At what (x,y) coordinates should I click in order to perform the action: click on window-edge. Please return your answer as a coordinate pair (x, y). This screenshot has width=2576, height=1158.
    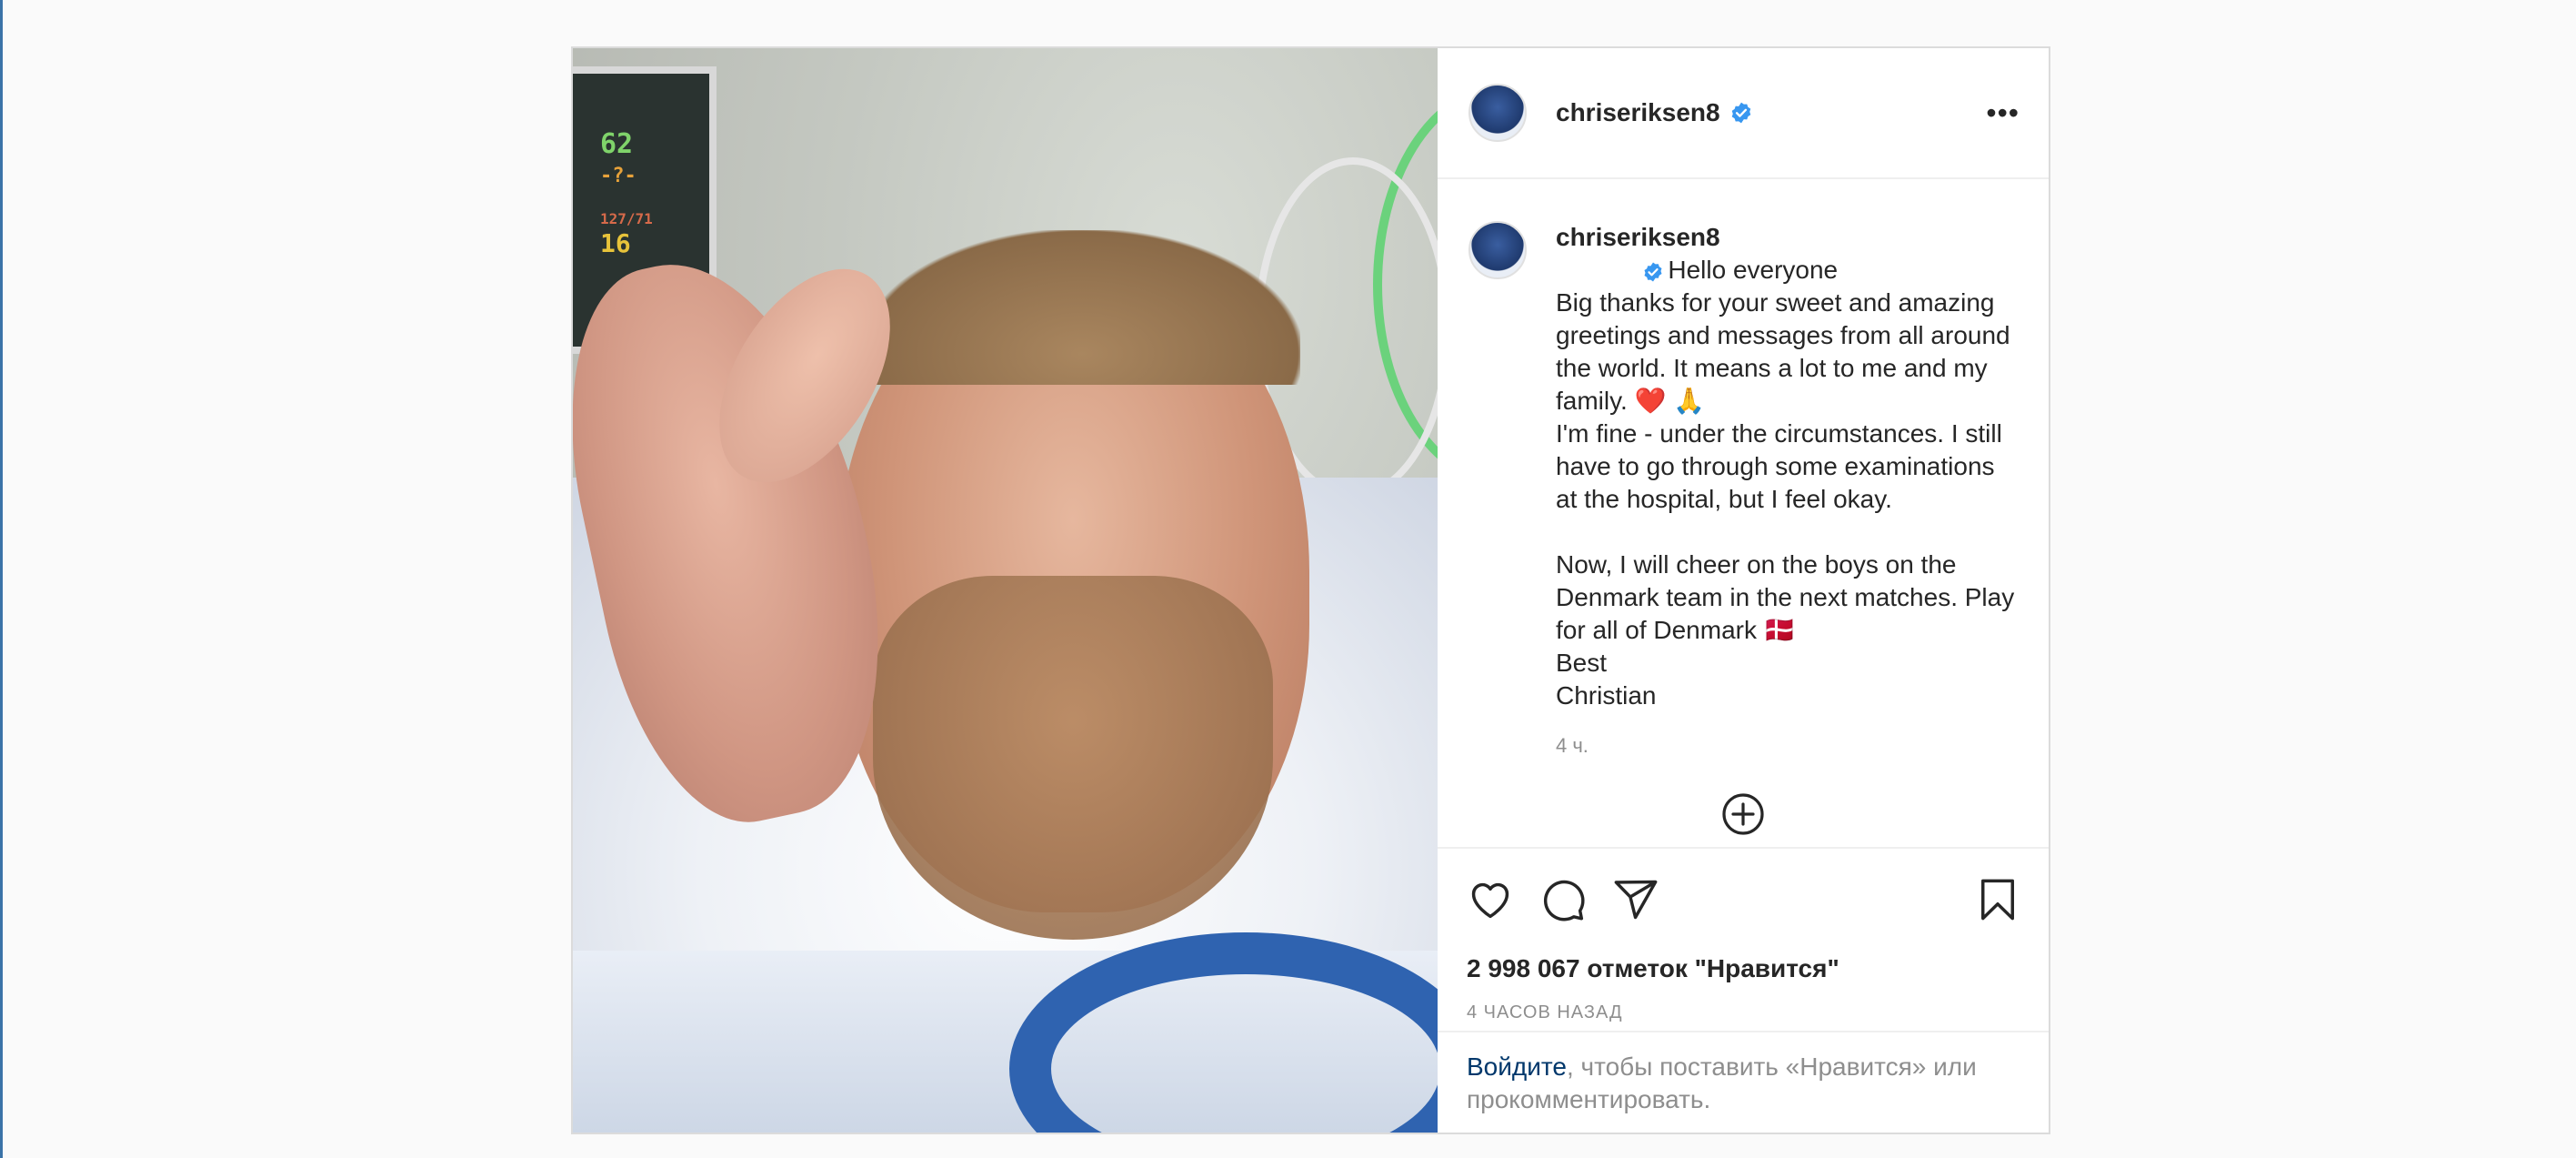
    Looking at the image, I should click on (1, 579).